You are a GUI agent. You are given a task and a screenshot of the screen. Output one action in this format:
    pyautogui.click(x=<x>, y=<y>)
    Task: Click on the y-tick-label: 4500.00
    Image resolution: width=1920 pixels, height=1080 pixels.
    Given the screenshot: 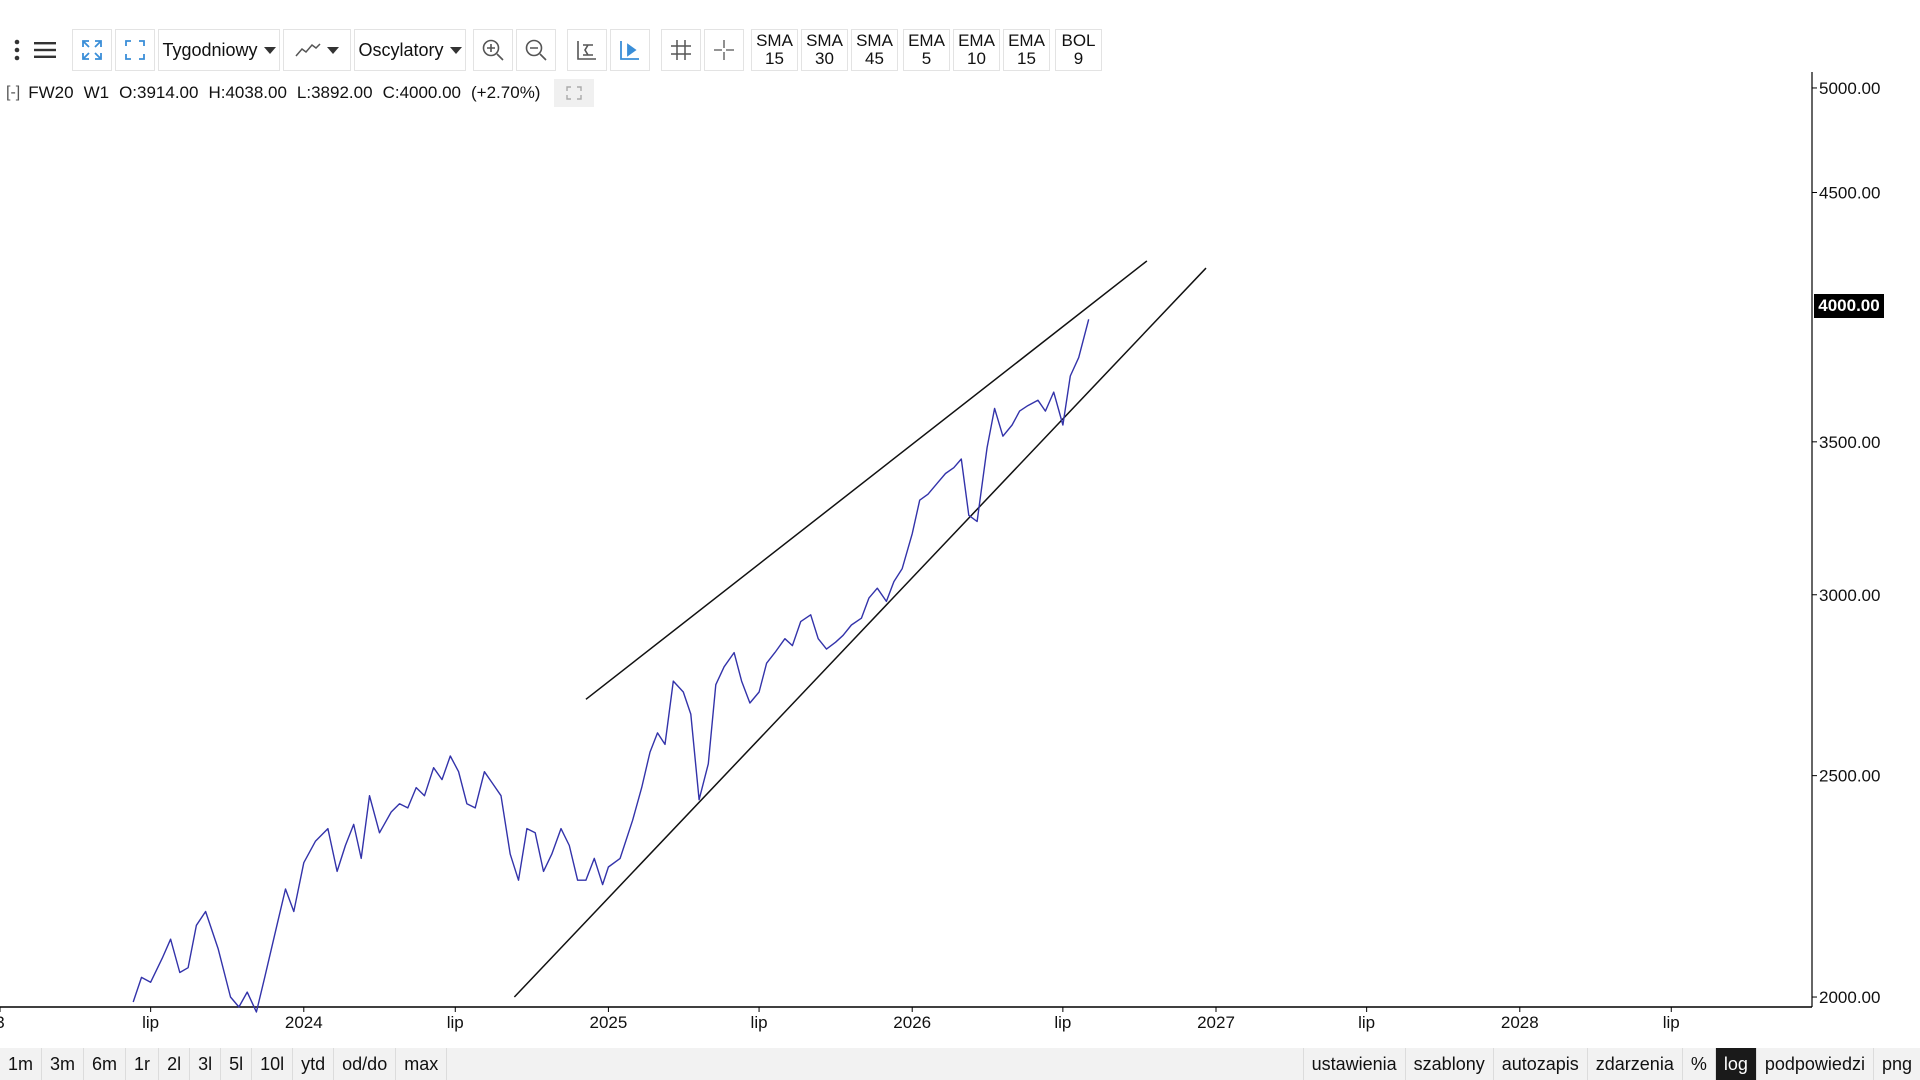 What is the action you would take?
    pyautogui.click(x=1849, y=192)
    